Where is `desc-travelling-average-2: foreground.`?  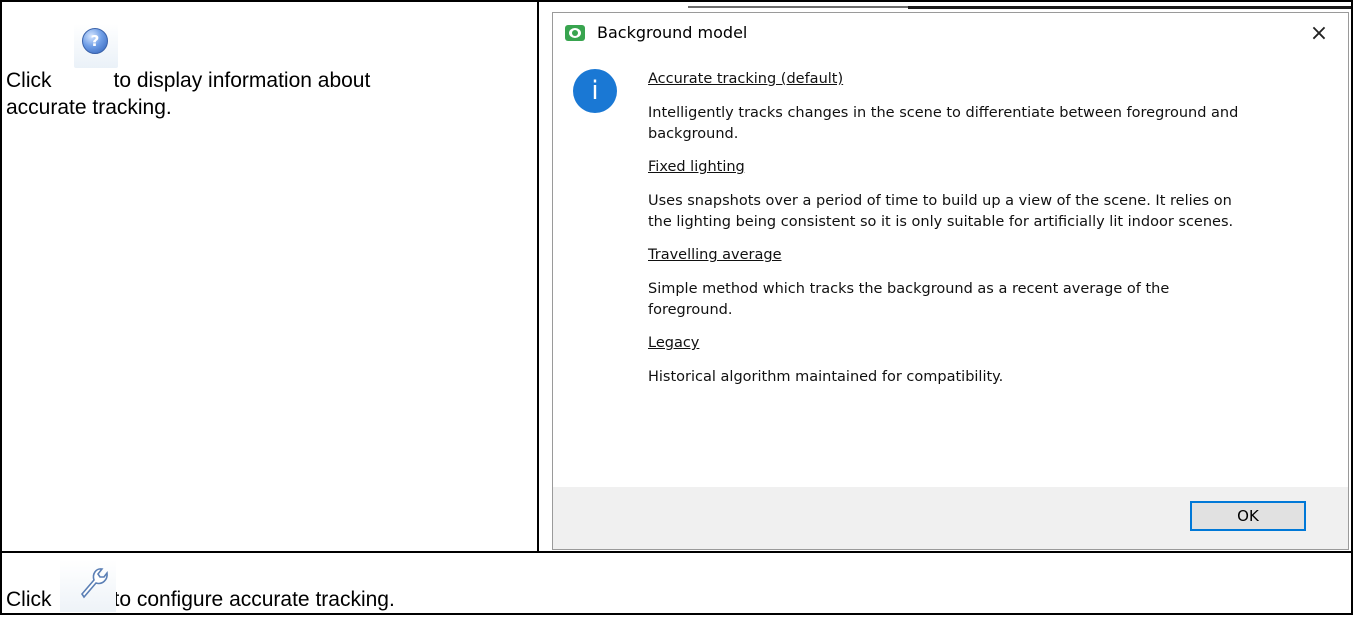
desc-travelling-average-2: foreground. is located at coordinates (690, 310).